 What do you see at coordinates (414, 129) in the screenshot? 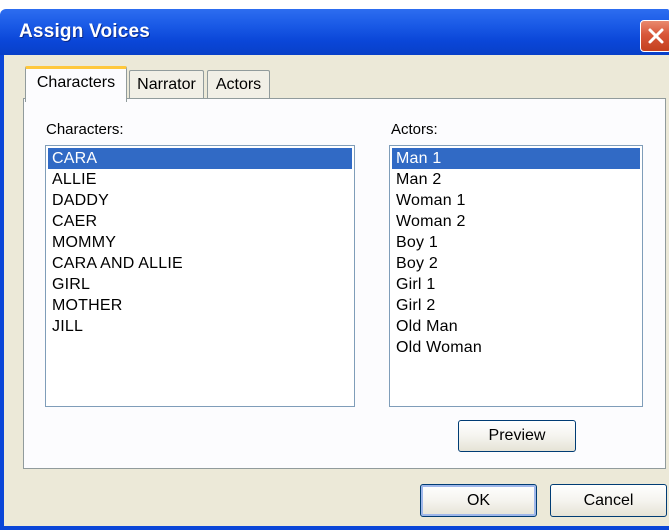
I see `actors-label: Actors:` at bounding box center [414, 129].